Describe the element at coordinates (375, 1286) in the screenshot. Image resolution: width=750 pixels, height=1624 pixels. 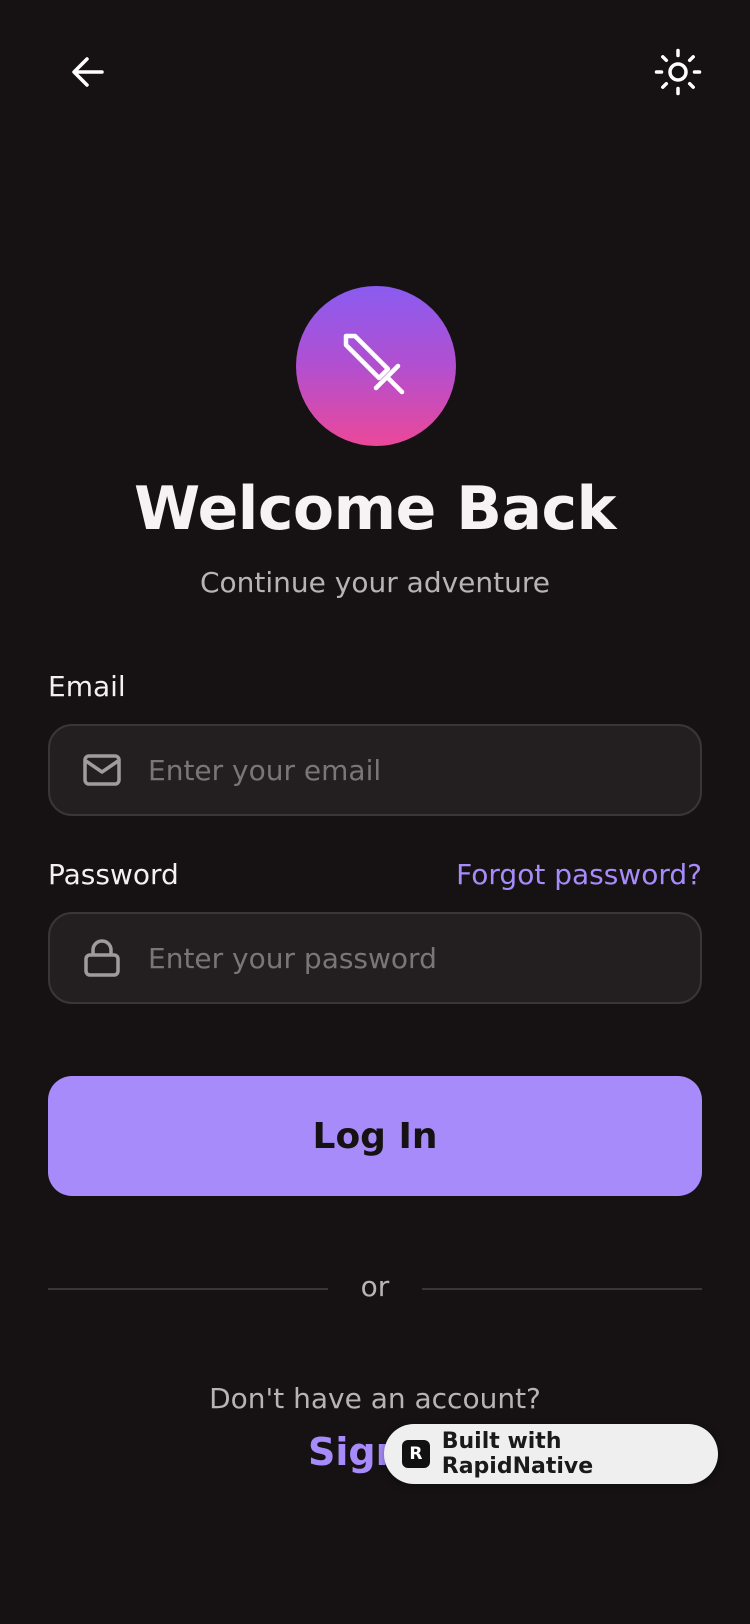
I see `divider-text: or` at that location.